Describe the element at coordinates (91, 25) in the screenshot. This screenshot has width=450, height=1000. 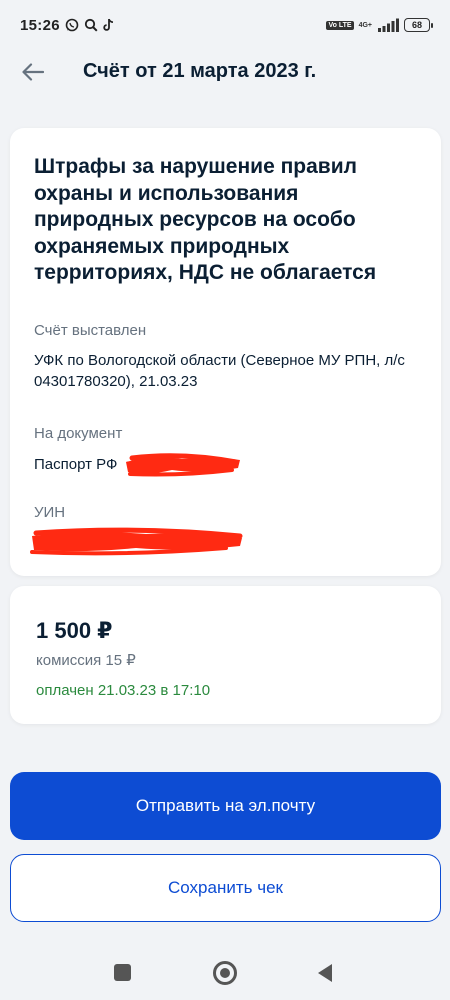
I see `search-icon` at that location.